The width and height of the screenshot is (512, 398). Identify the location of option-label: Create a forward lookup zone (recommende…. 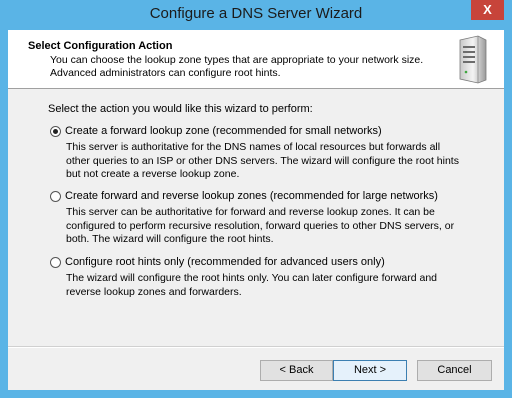
(223, 131).